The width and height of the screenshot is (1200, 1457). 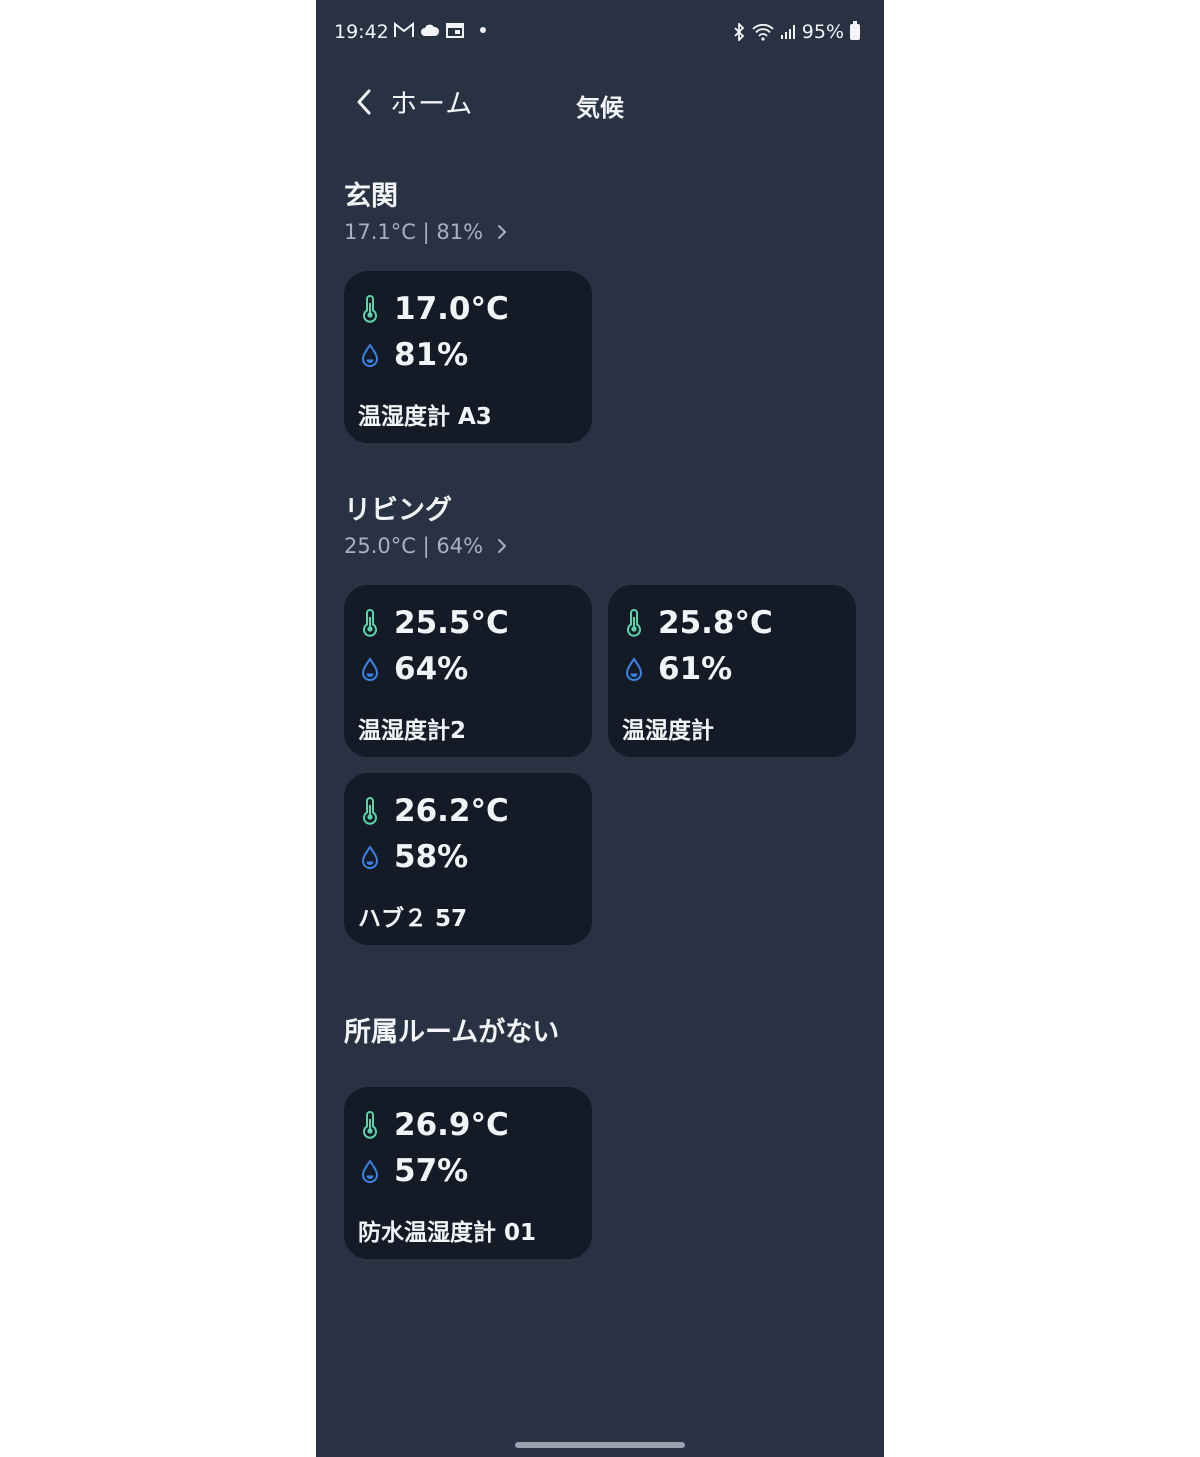 What do you see at coordinates (855, 30) in the screenshot?
I see `battery-icon` at bounding box center [855, 30].